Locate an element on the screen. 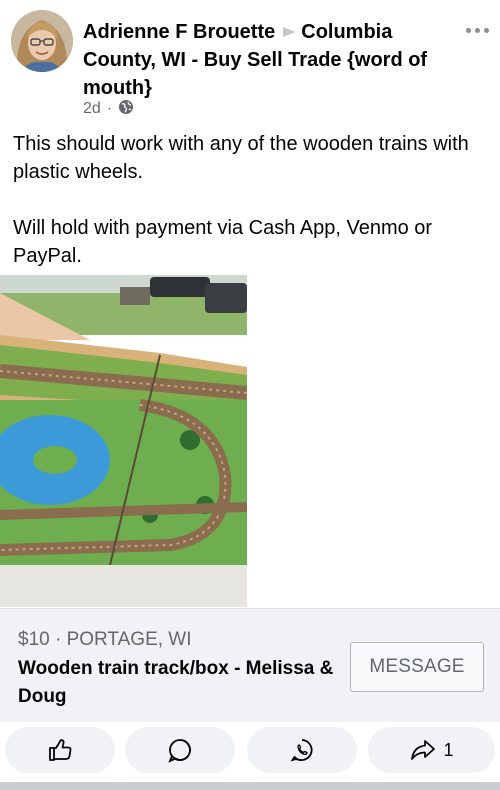 The width and height of the screenshot is (500, 790). post-meta: 2d · is located at coordinates (108, 109).